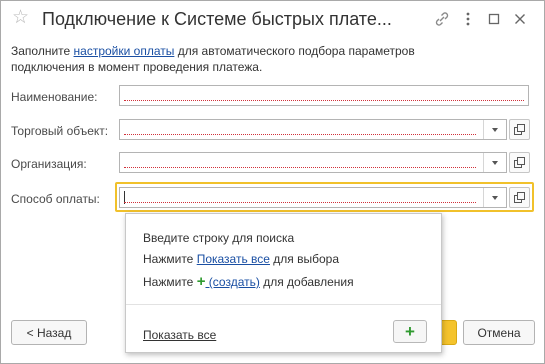 The height and width of the screenshot is (364, 545). I want to click on trade-object-input, so click(313, 129).